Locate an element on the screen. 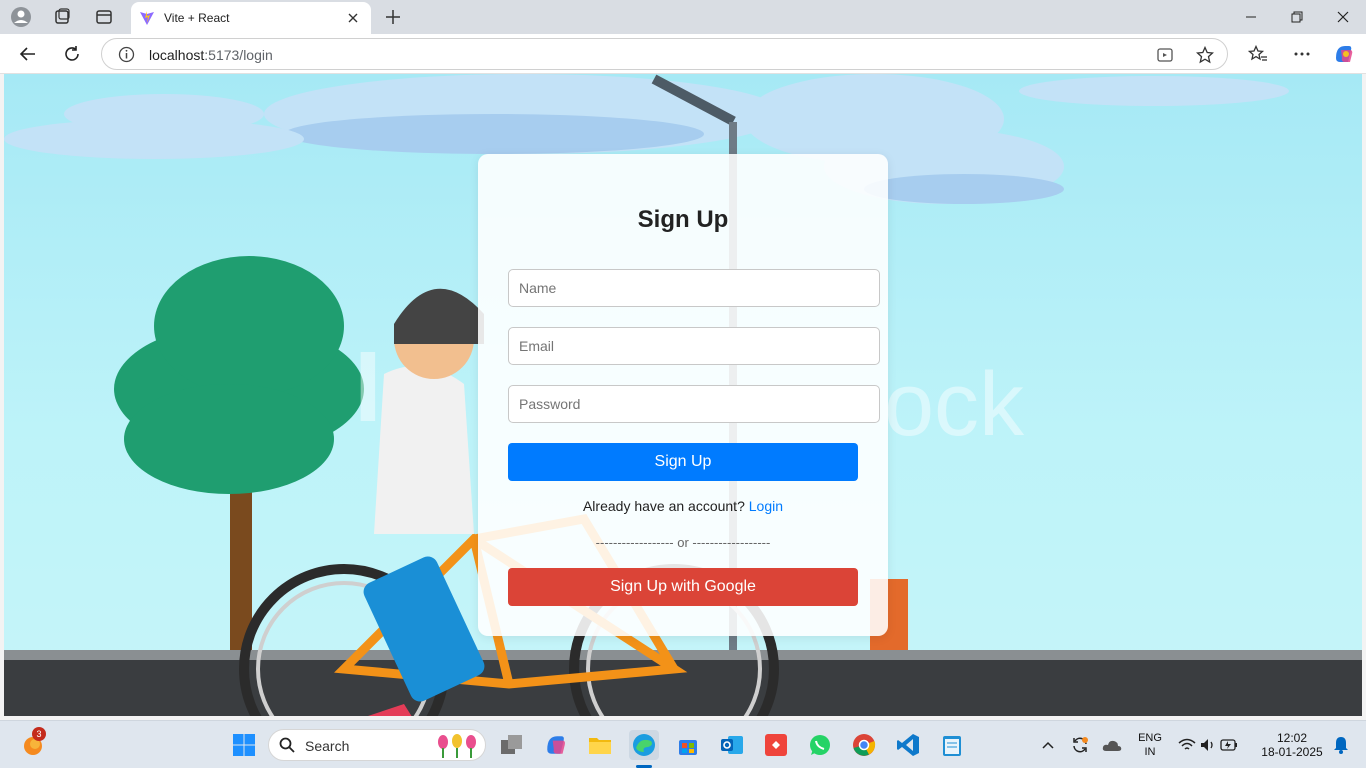 This screenshot has height=768, width=1366. folder-icon is located at coordinates (600, 746).